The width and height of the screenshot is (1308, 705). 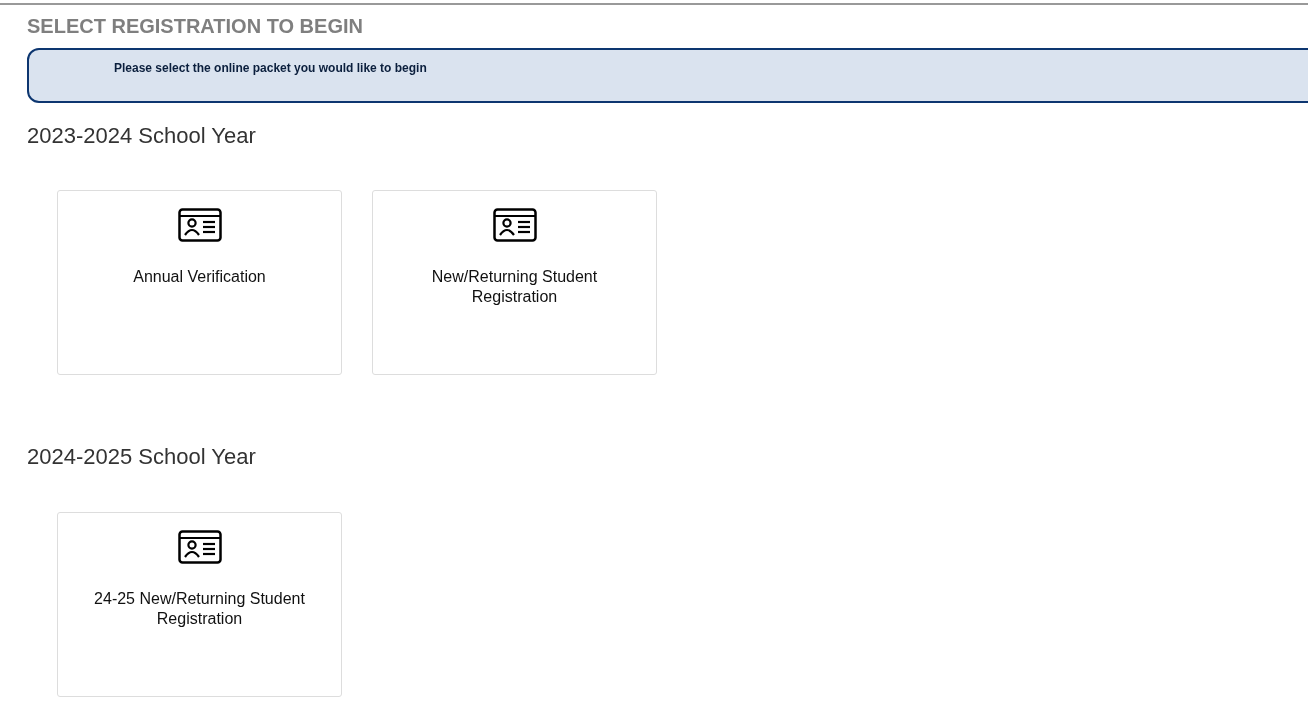 I want to click on packet-card: New/Returning Student Registration, so click(x=514, y=282).